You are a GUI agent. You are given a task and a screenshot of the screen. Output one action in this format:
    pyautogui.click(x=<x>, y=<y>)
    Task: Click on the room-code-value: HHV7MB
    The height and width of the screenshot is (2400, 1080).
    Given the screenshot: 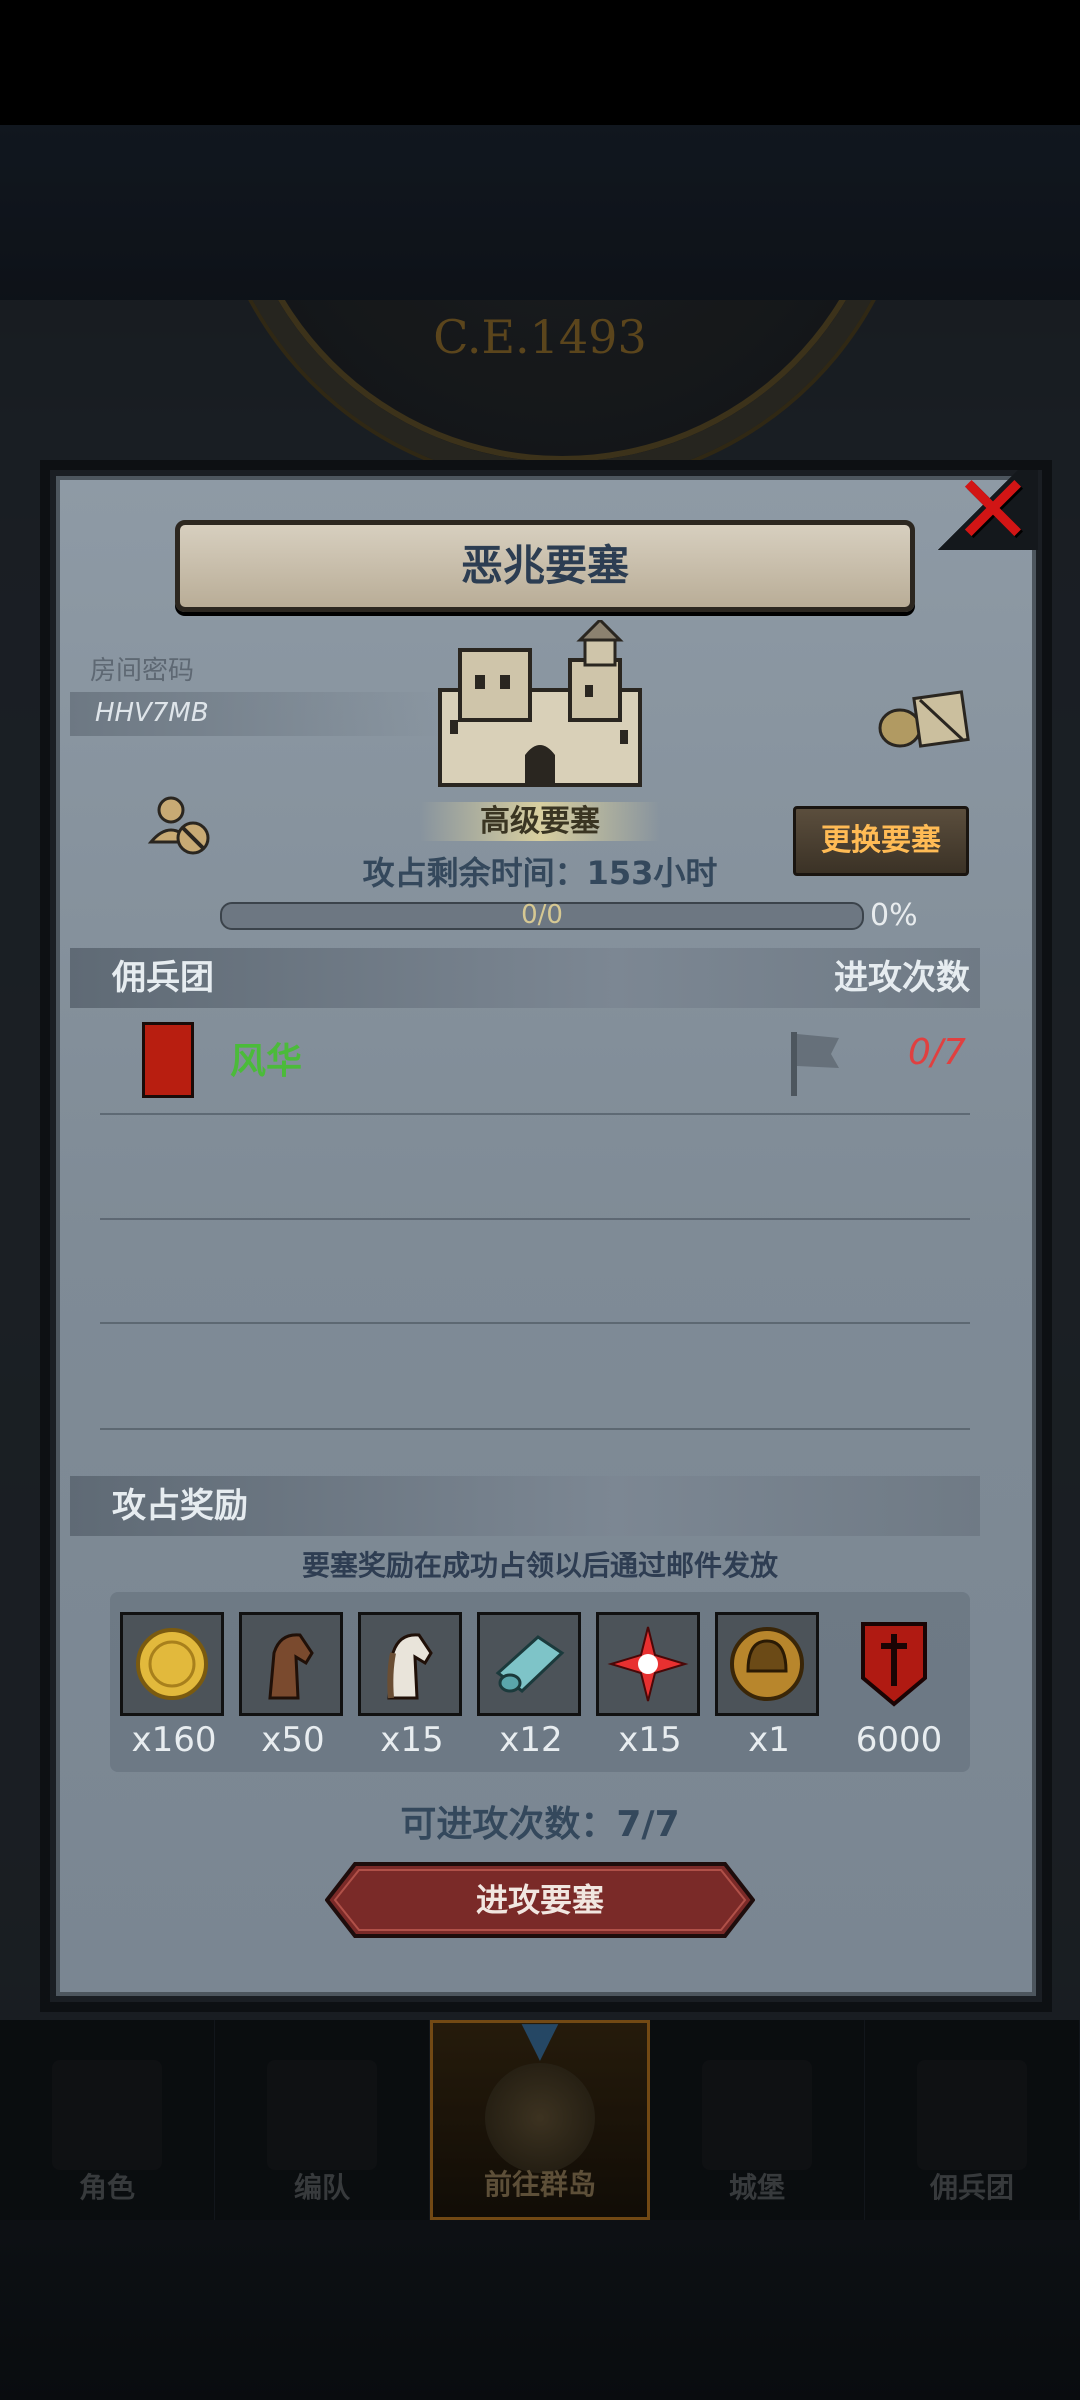 What is the action you would take?
    pyautogui.click(x=152, y=713)
    